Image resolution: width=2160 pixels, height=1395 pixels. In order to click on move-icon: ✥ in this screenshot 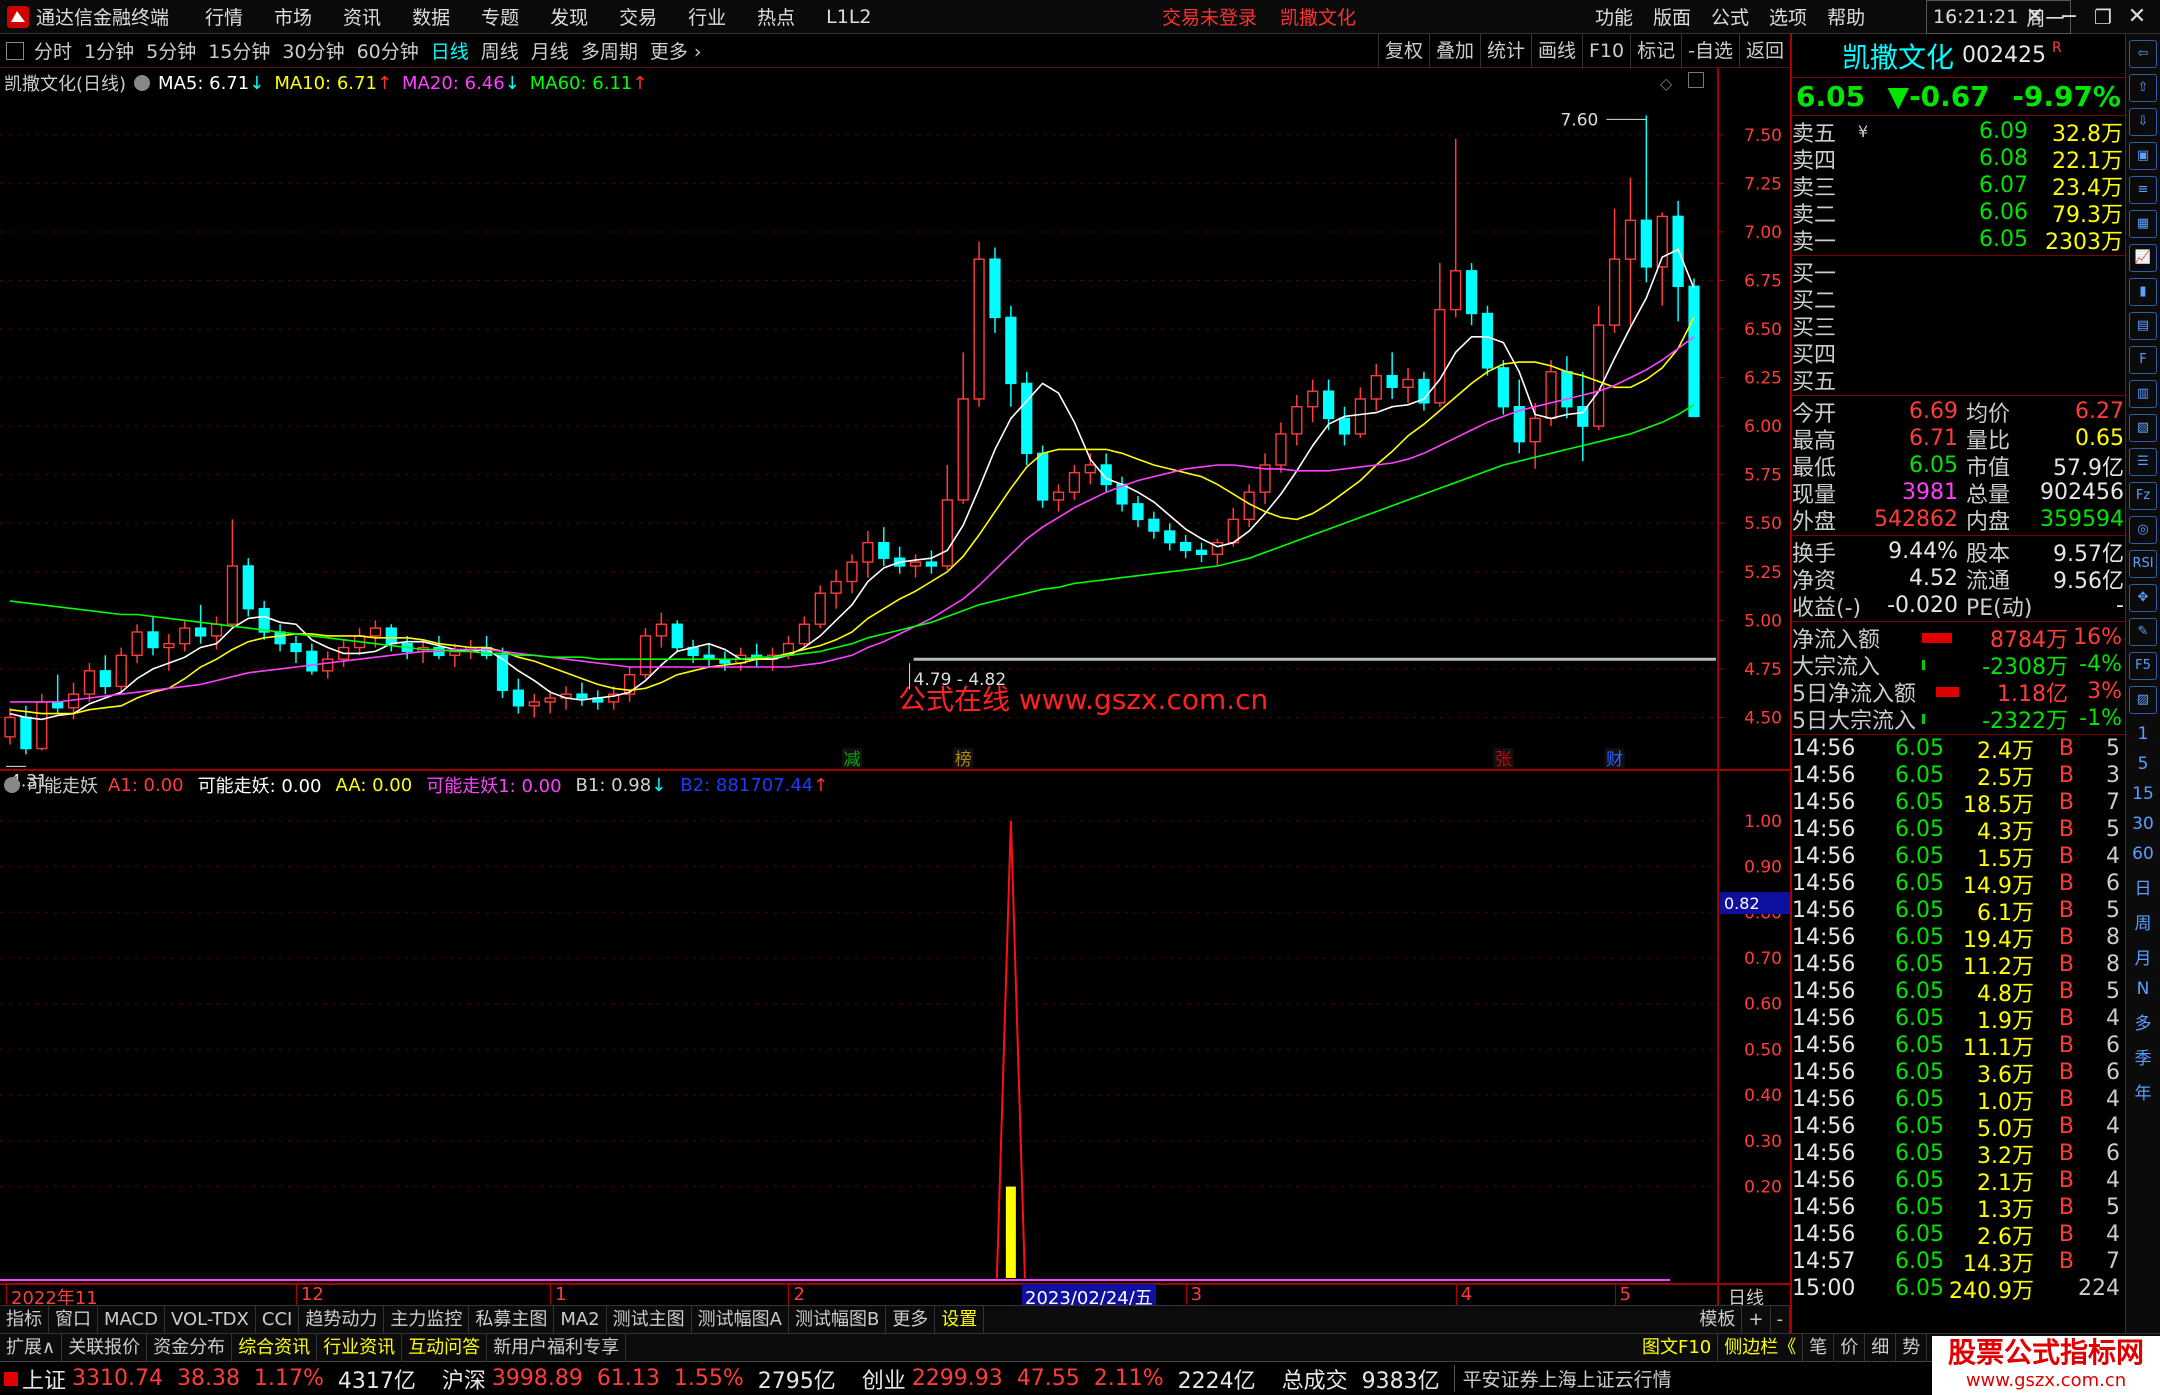, I will do `click(2143, 598)`.